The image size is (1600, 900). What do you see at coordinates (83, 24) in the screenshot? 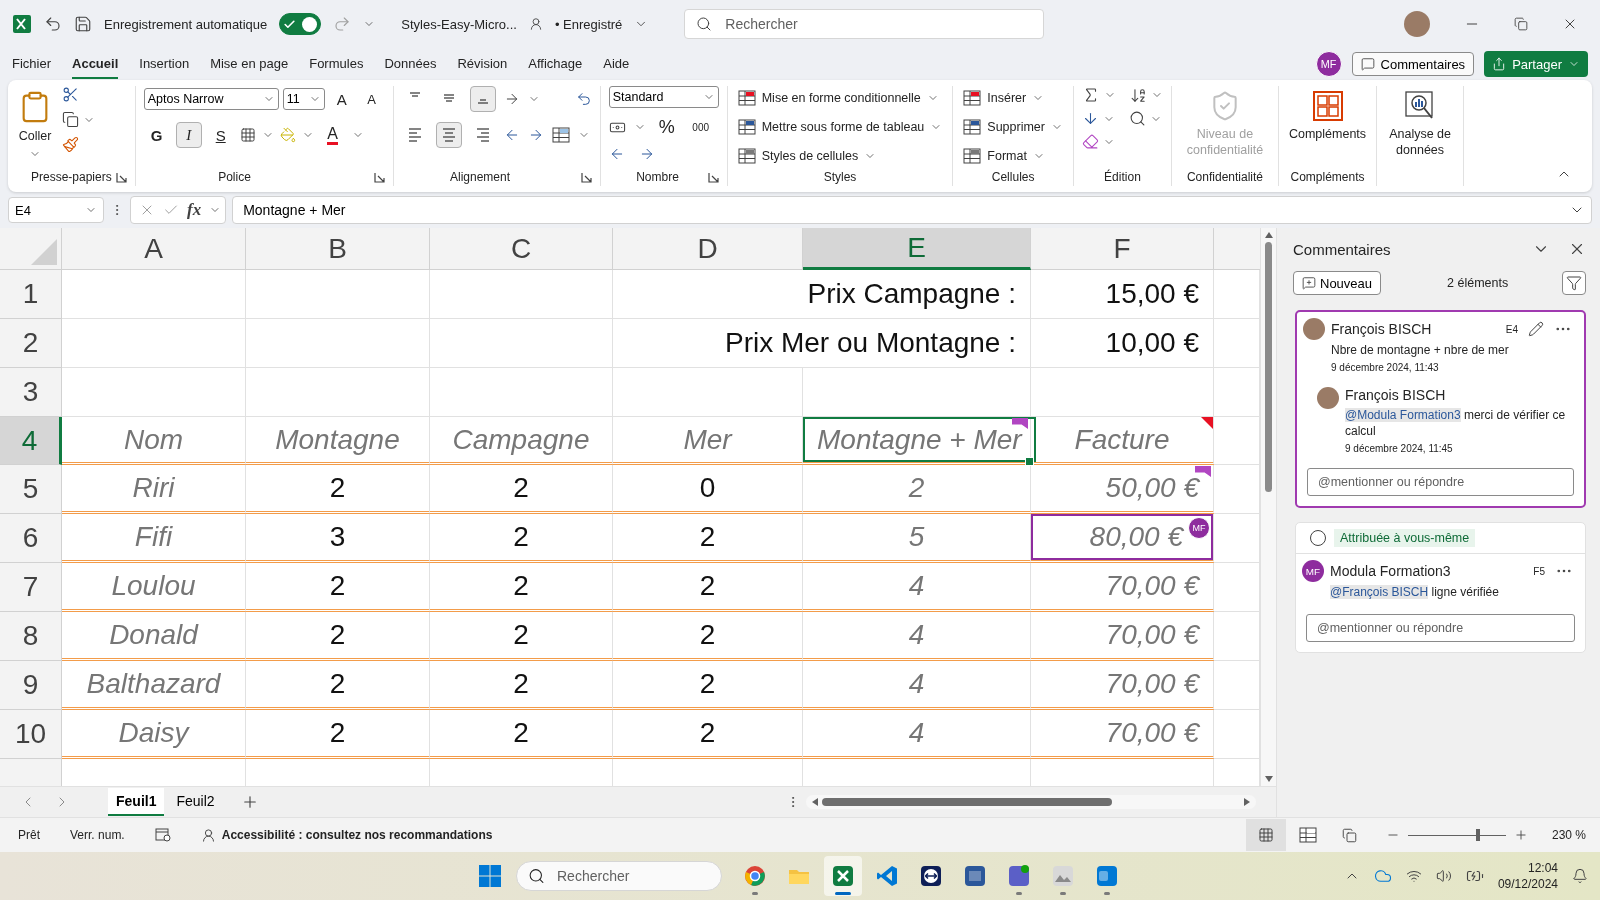
I see `save-icon` at bounding box center [83, 24].